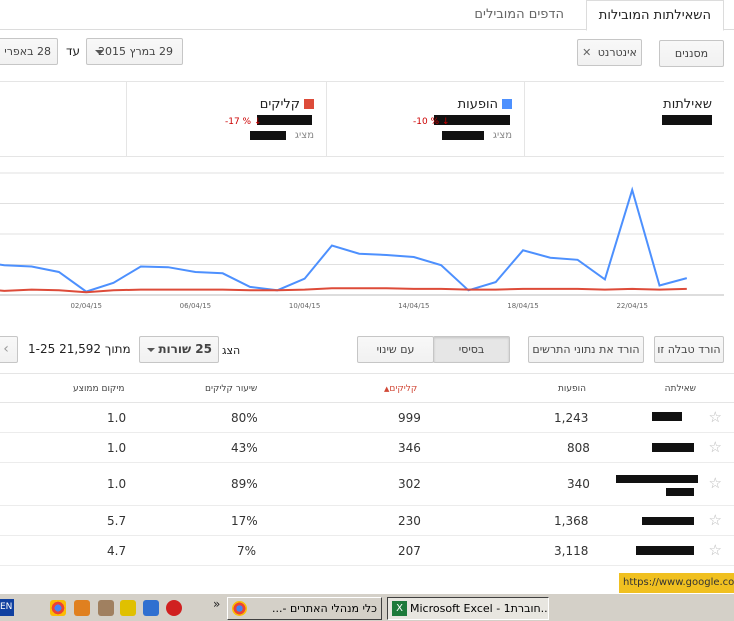  Describe the element at coordinates (238, 122) in the screenshot. I see `clicks-change-text: -17 %` at that location.